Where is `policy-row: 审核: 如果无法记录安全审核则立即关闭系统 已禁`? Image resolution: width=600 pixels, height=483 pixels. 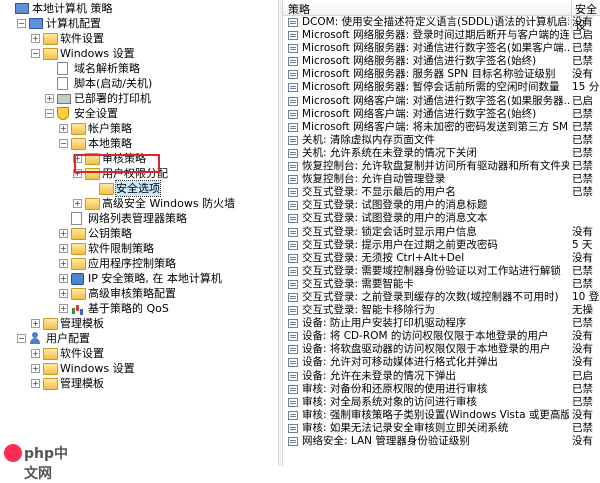 policy-row: 审核: 如果无法记录安全审核则立即关闭系统 已禁 is located at coordinates (441, 428).